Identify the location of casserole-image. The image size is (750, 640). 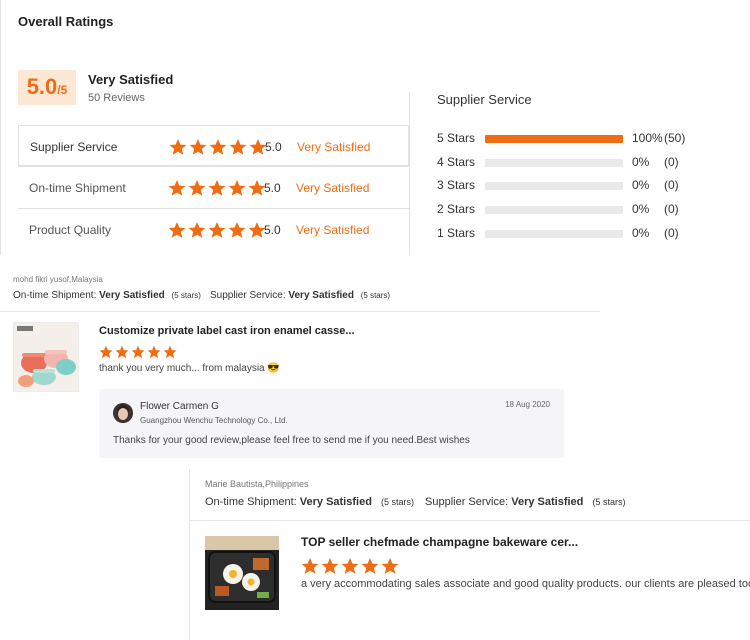
(46, 357).